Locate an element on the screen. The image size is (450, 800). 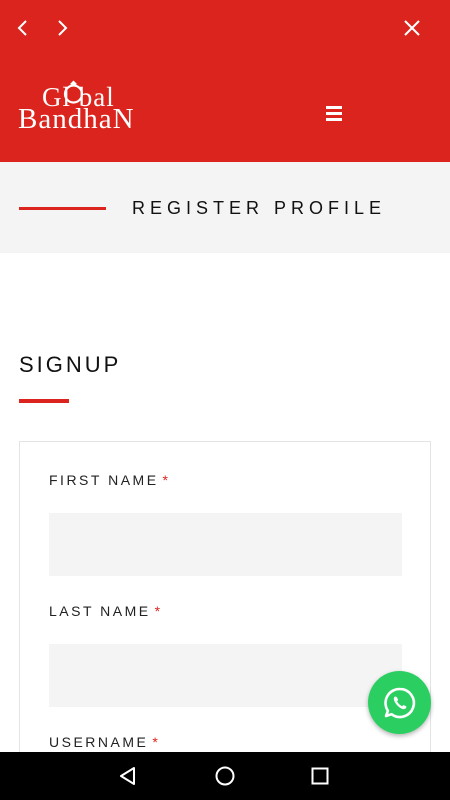
signup-underline is located at coordinates (44, 401).